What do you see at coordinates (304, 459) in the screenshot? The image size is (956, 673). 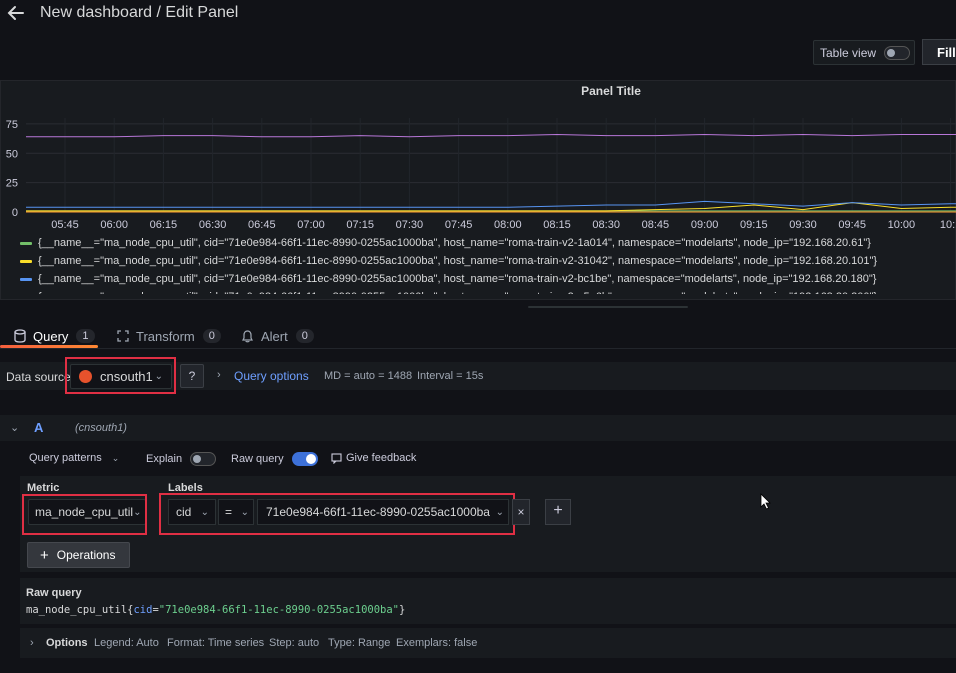 I see `raw-query-switch` at bounding box center [304, 459].